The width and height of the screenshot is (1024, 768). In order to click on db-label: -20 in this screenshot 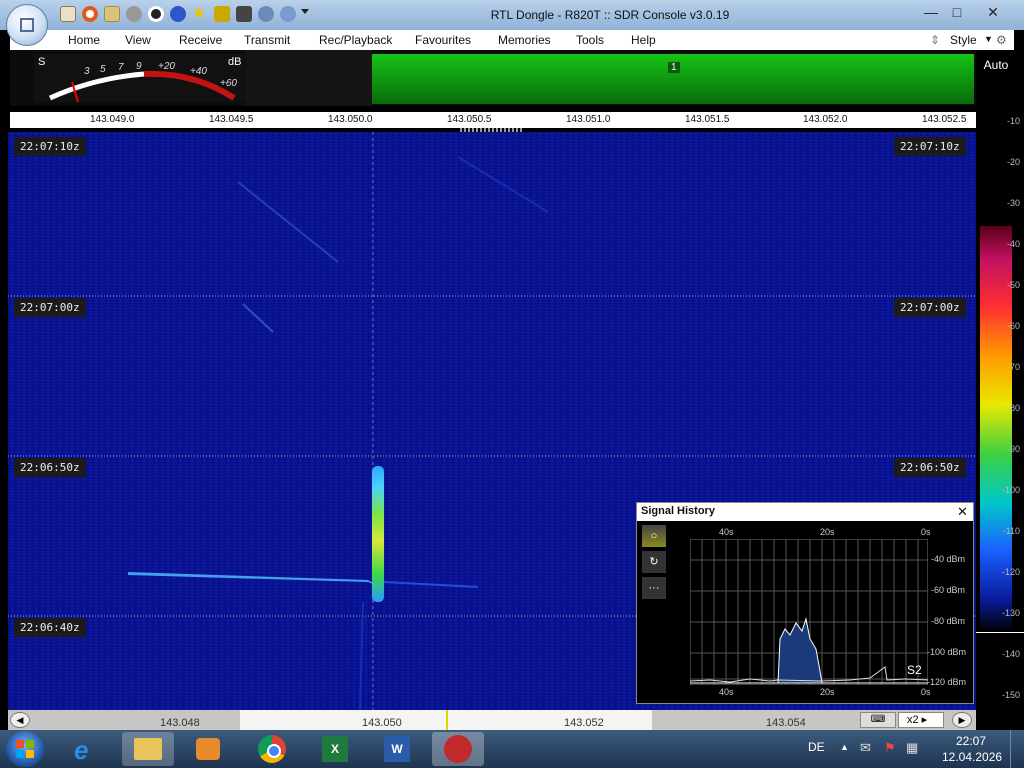, I will do `click(1013, 162)`.